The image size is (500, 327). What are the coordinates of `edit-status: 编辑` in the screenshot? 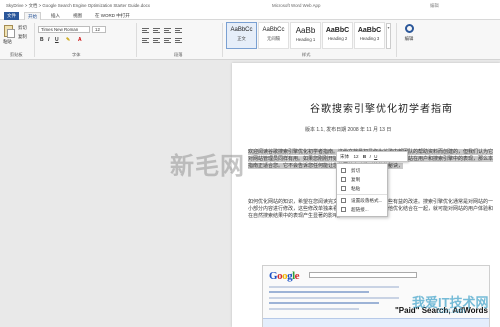 It's located at (434, 5).